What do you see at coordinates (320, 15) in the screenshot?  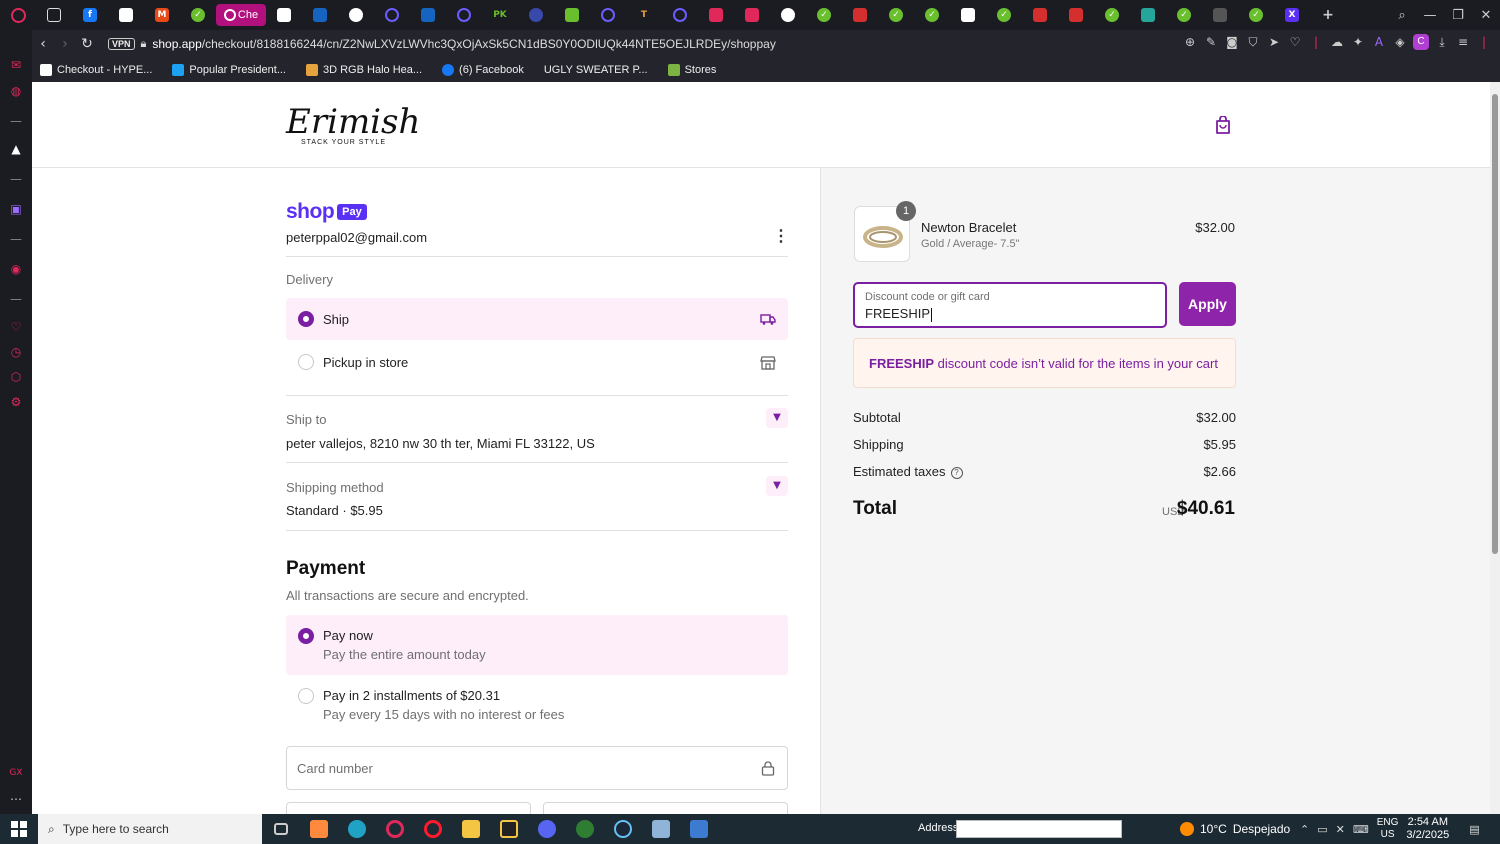 I see `tab-ship` at bounding box center [320, 15].